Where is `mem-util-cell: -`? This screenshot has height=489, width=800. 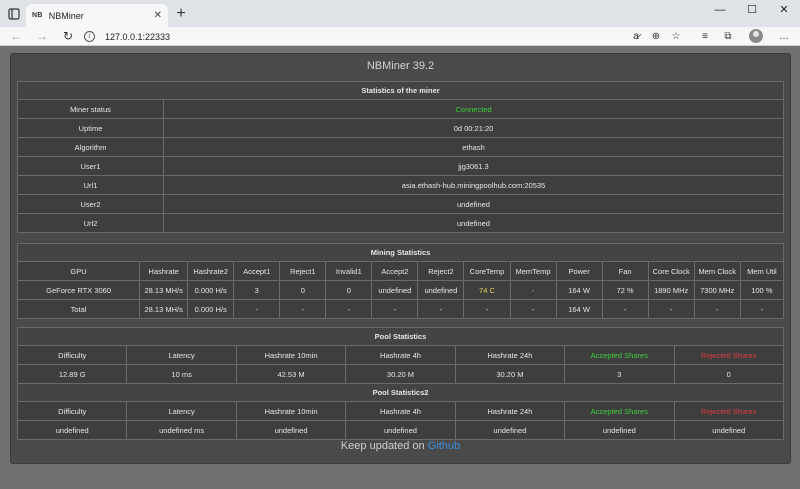 mem-util-cell: - is located at coordinates (762, 309).